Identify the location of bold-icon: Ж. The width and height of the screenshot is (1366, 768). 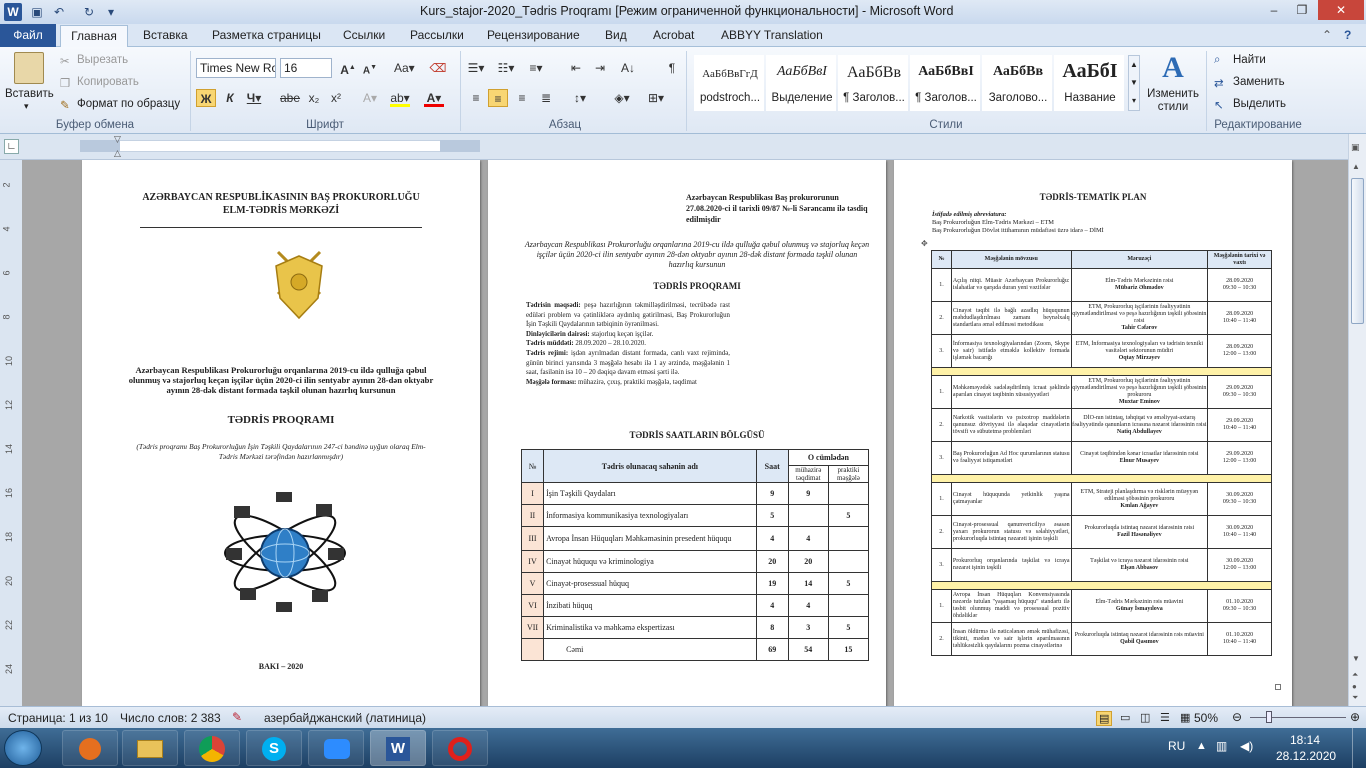
(206, 98).